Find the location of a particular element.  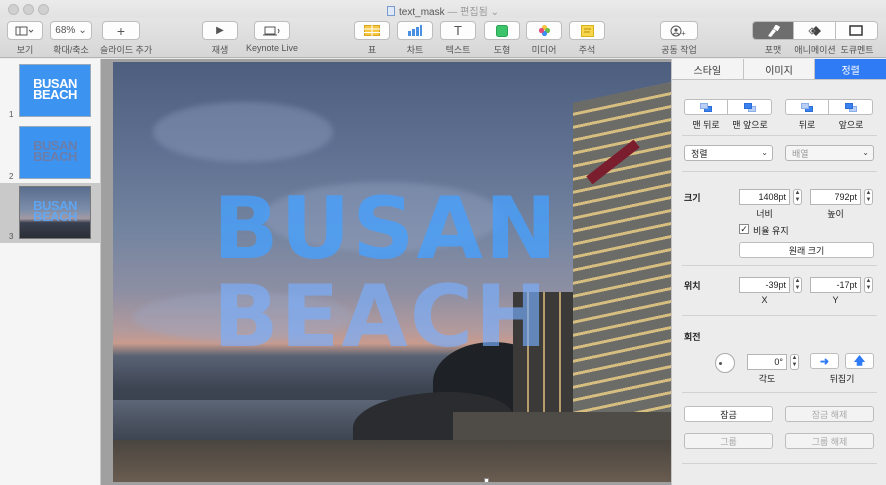

shape-button is located at coordinates (502, 30).